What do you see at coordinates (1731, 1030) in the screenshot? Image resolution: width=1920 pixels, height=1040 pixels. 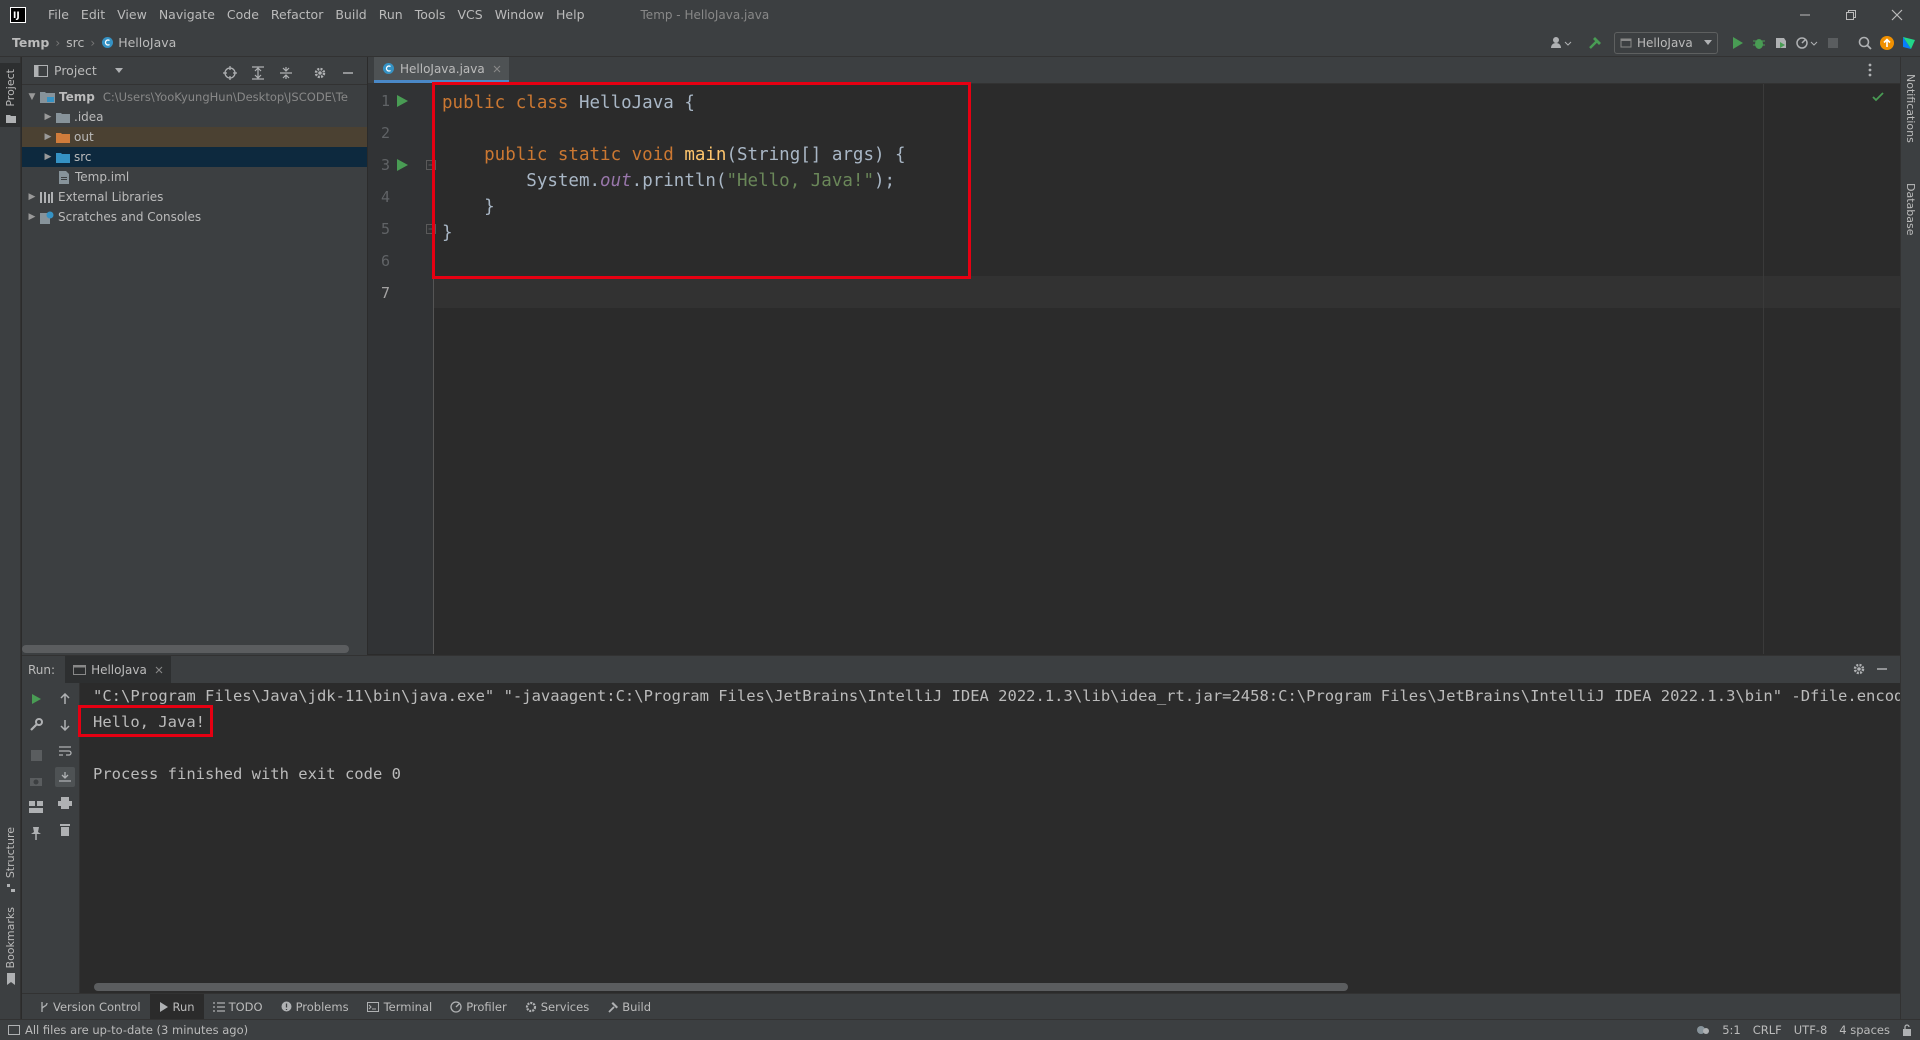 I see `caret-position: 5:1` at bounding box center [1731, 1030].